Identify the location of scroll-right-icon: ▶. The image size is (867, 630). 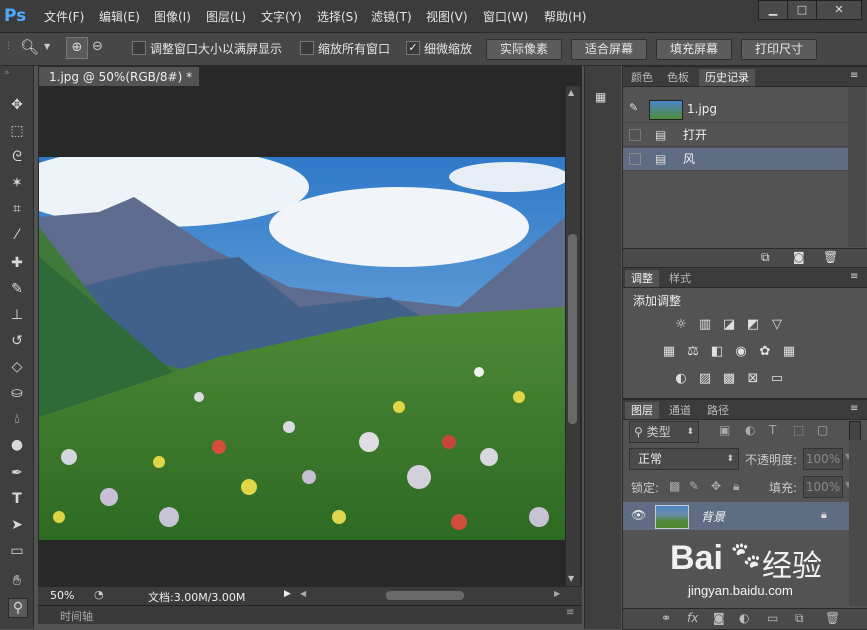
(557, 593).